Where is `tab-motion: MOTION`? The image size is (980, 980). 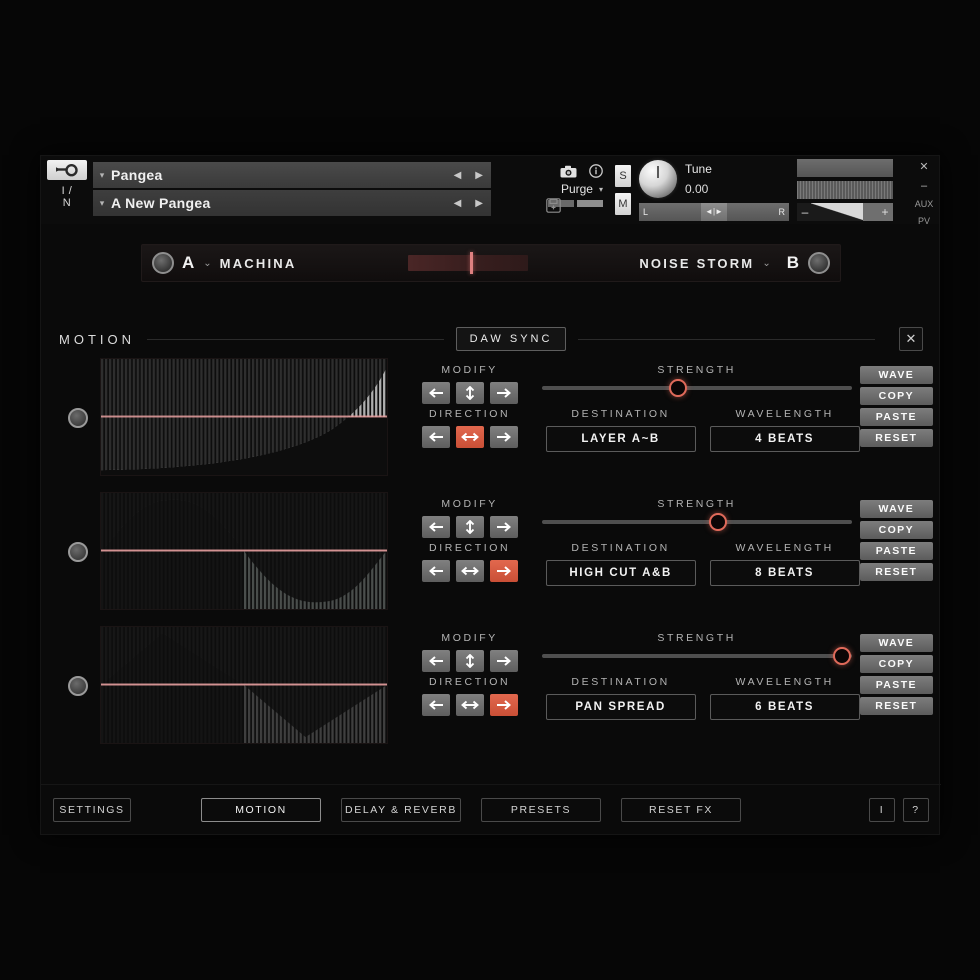 tab-motion: MOTION is located at coordinates (261, 809).